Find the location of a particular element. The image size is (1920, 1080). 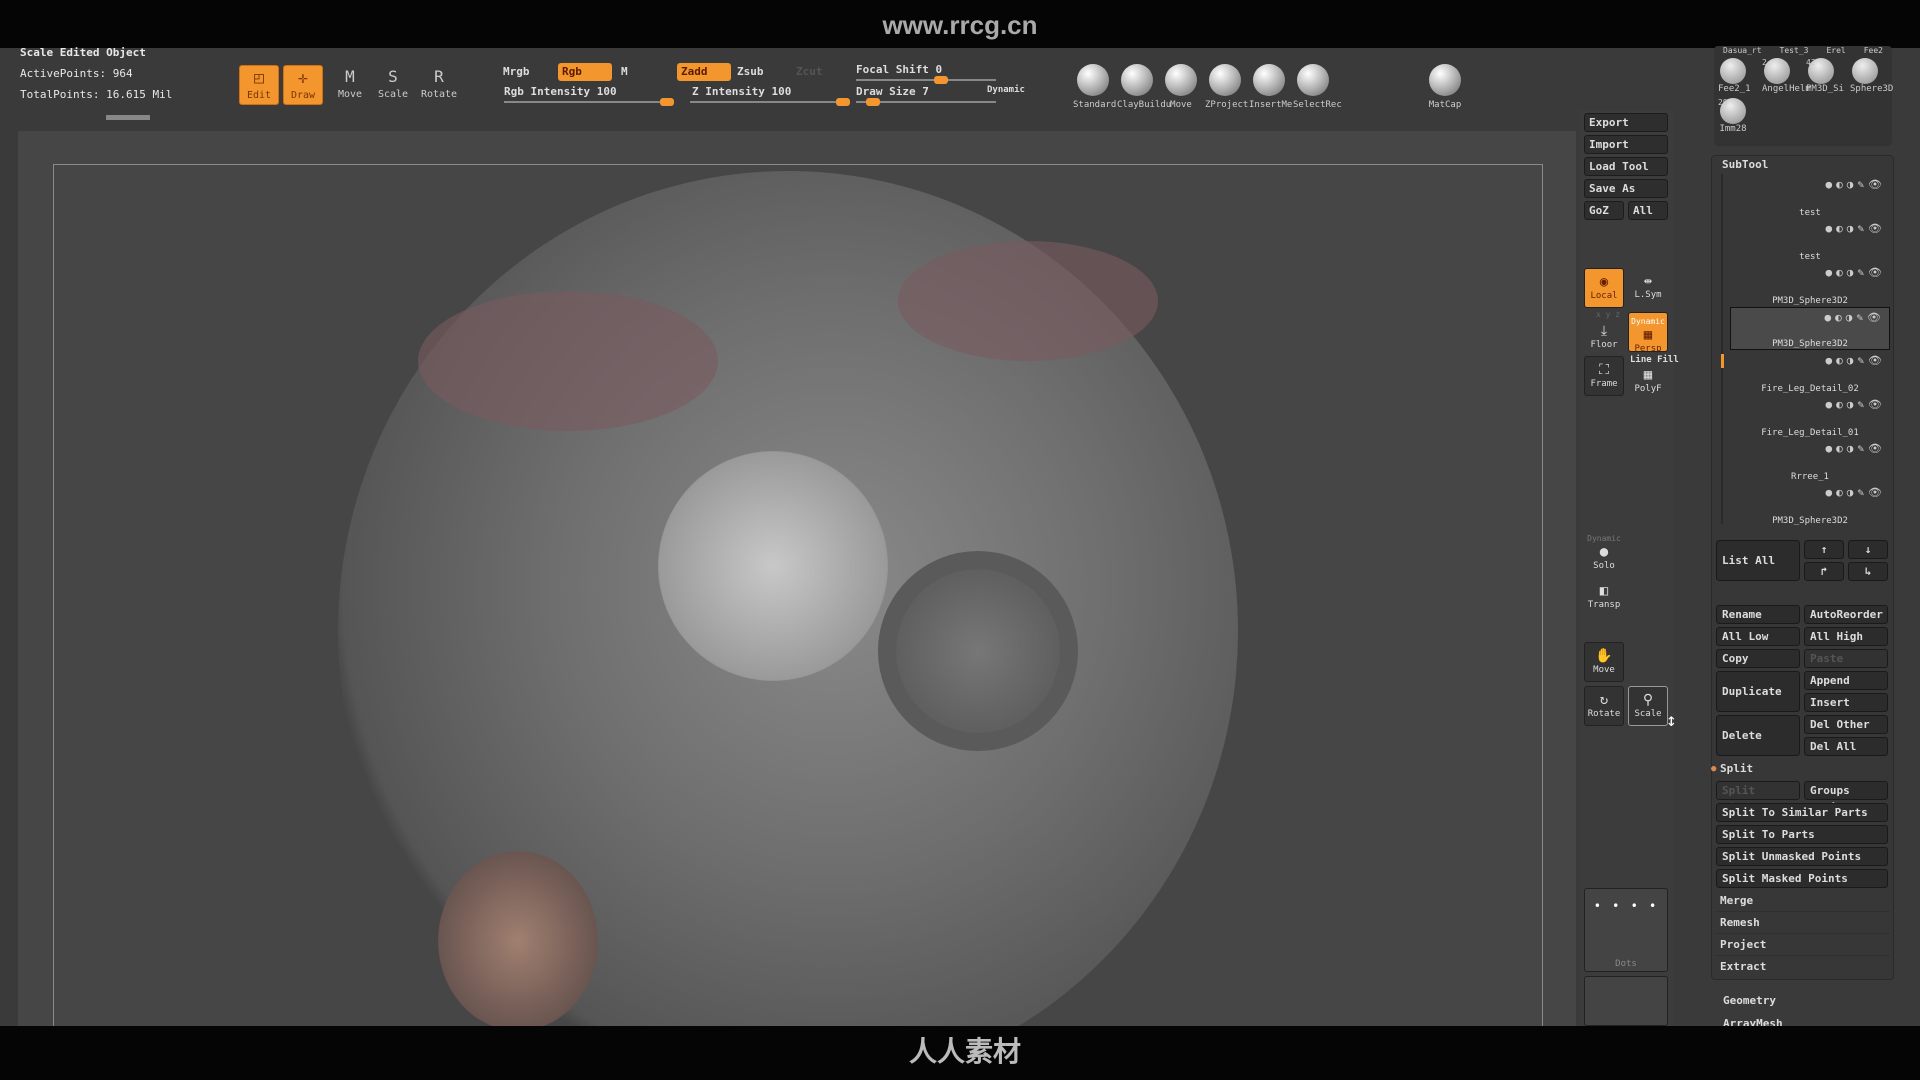

merge-section: Merge is located at coordinates (1802, 901).